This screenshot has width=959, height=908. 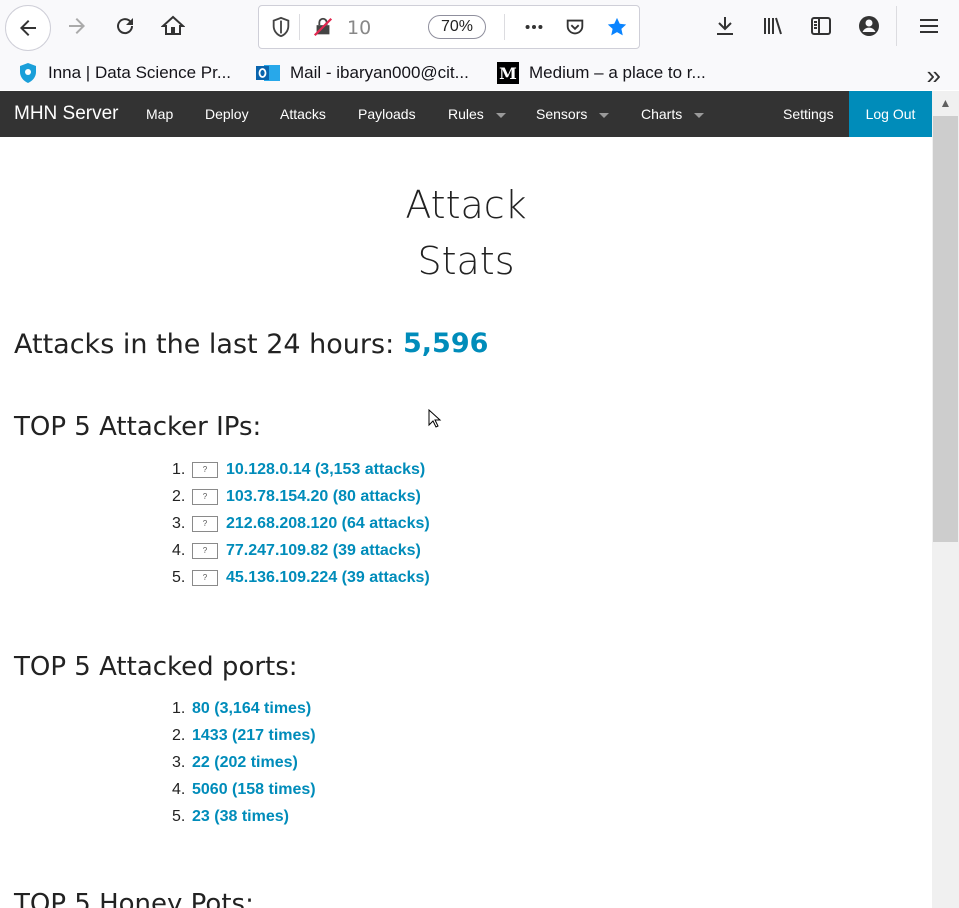 What do you see at coordinates (28, 73) in the screenshot?
I see `shield-favicon-icon` at bounding box center [28, 73].